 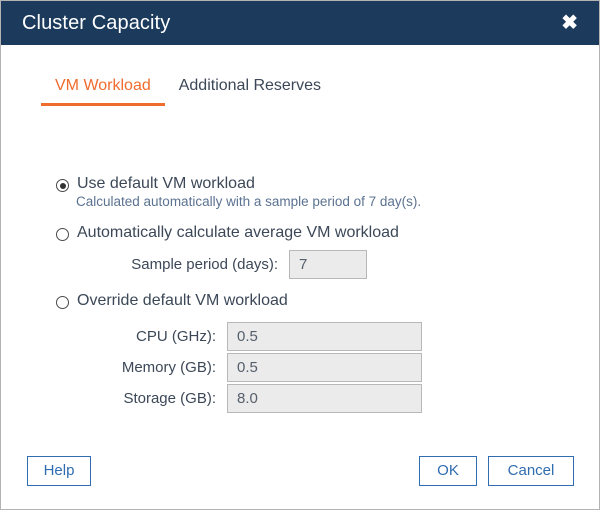 I want to click on sample-period-label: Sample period (days):, so click(x=204, y=264).